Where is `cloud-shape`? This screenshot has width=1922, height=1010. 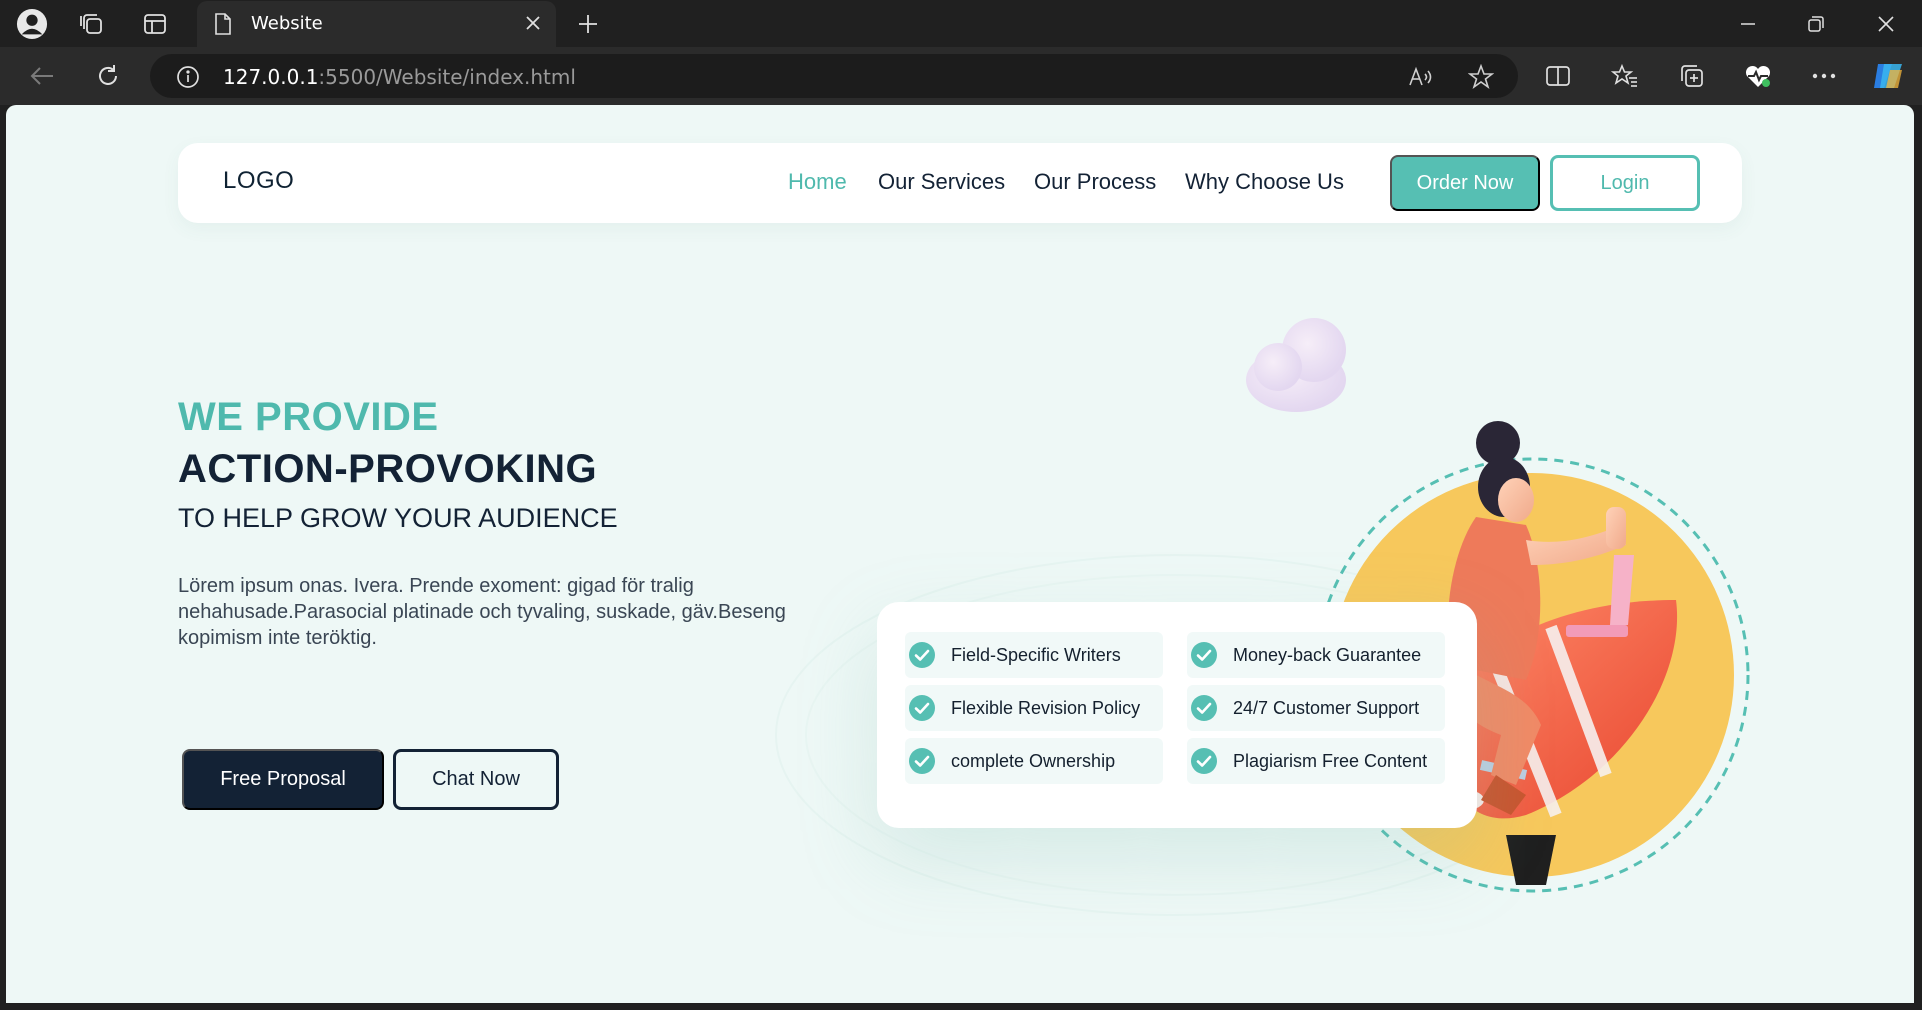 cloud-shape is located at coordinates (1296, 365).